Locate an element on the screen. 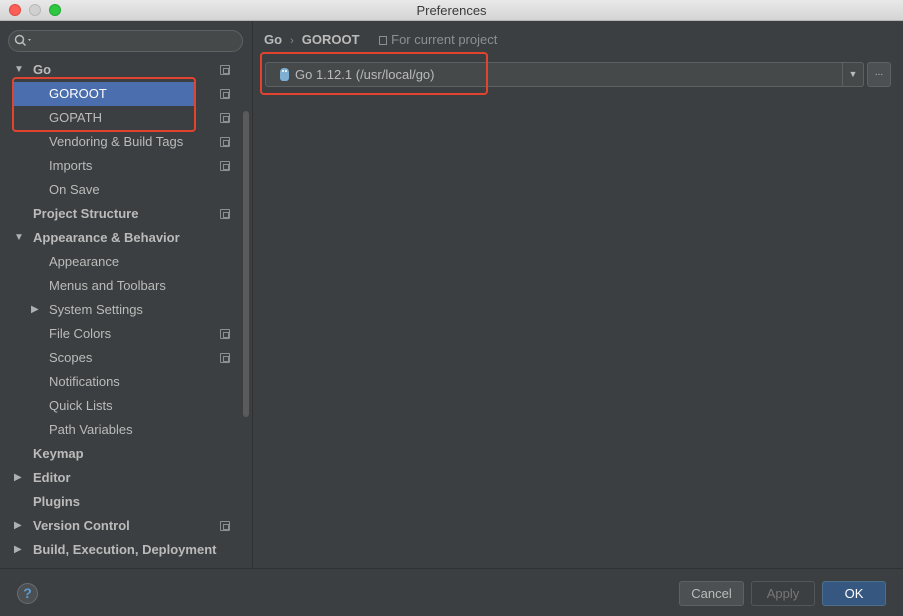  sidebar-item-editor: ▶ Editor is located at coordinates (120, 478).